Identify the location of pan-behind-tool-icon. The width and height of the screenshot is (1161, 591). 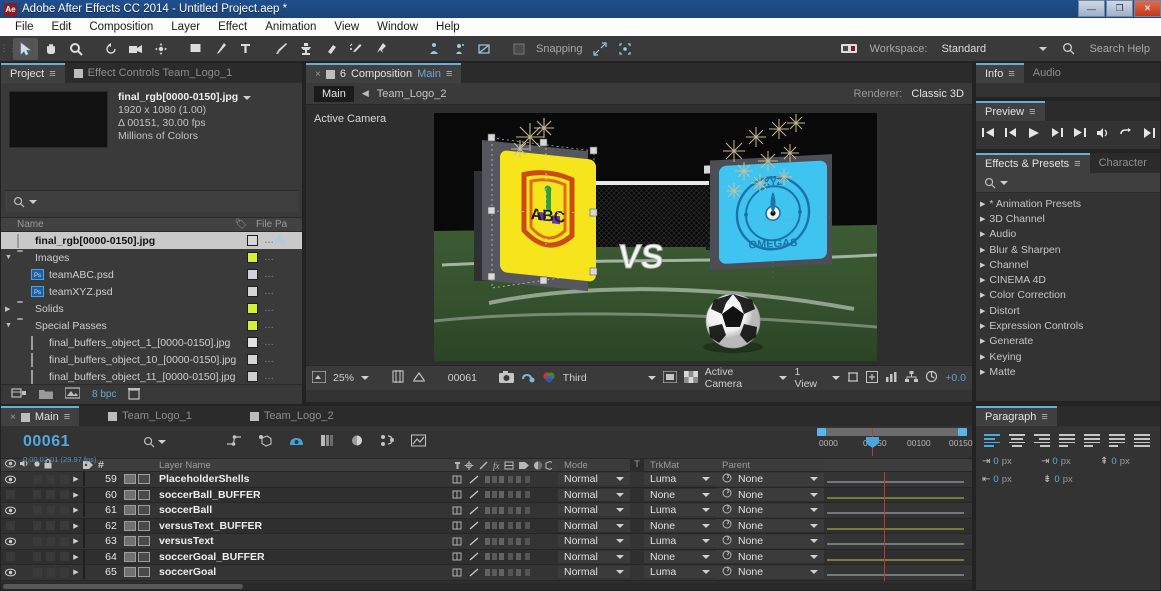
(160, 49).